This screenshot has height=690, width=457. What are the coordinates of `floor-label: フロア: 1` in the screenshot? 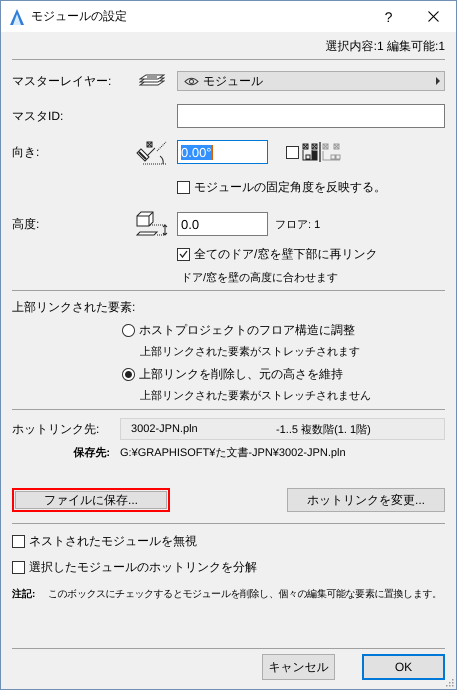 It's located at (297, 225).